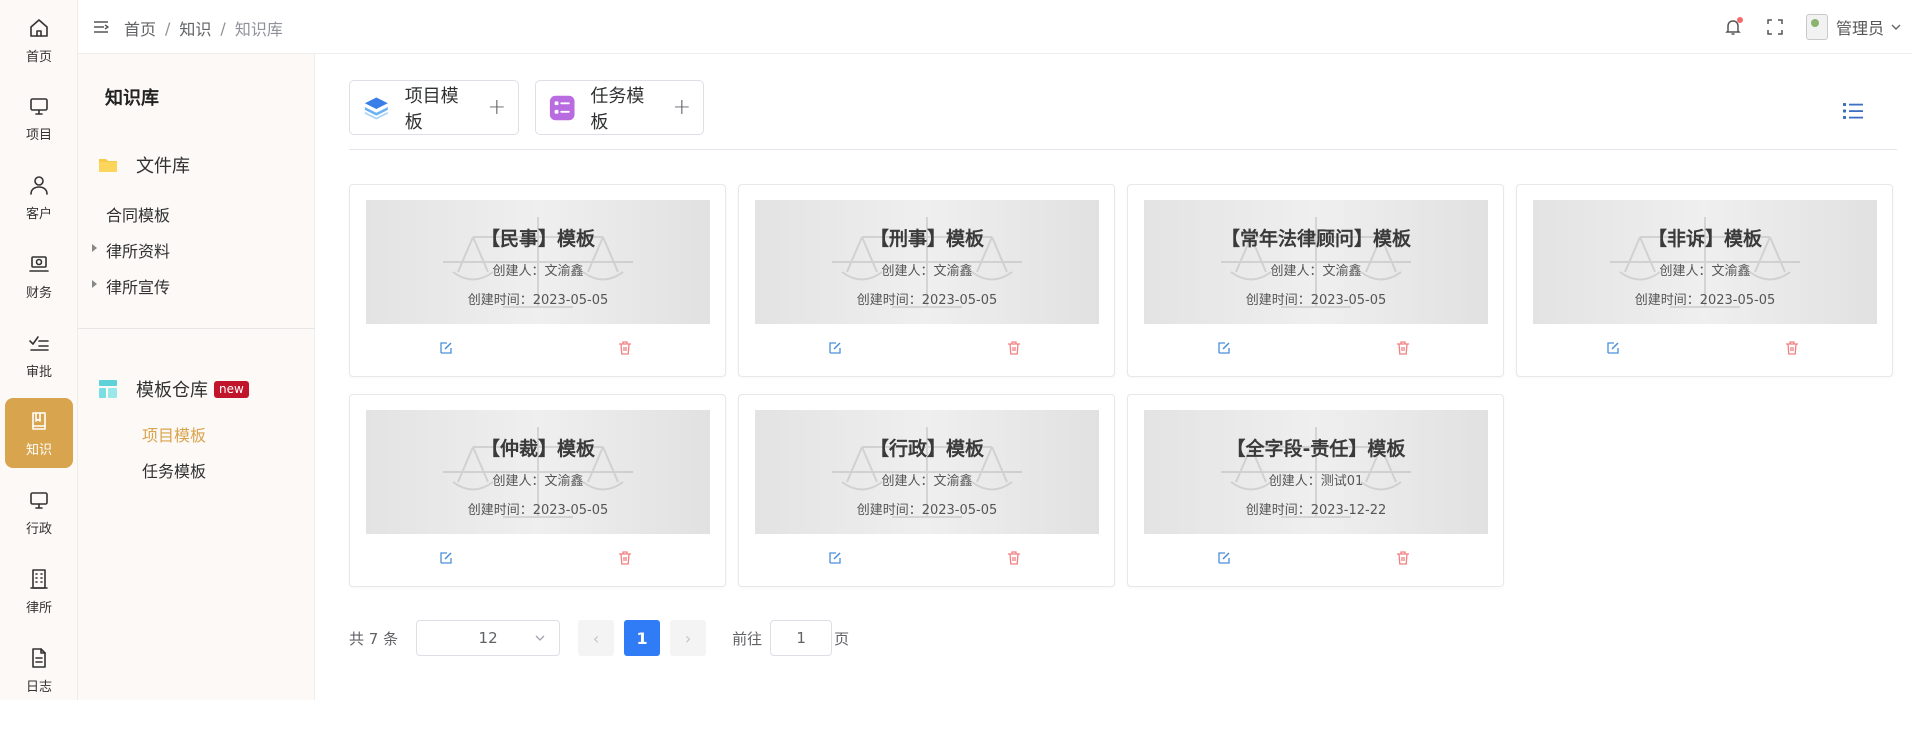 Image resolution: width=1912 pixels, height=751 pixels. I want to click on card-cover: 【非诉】模板 创建人：文渝鑫 创建时间：2023-05-05, so click(1705, 262).